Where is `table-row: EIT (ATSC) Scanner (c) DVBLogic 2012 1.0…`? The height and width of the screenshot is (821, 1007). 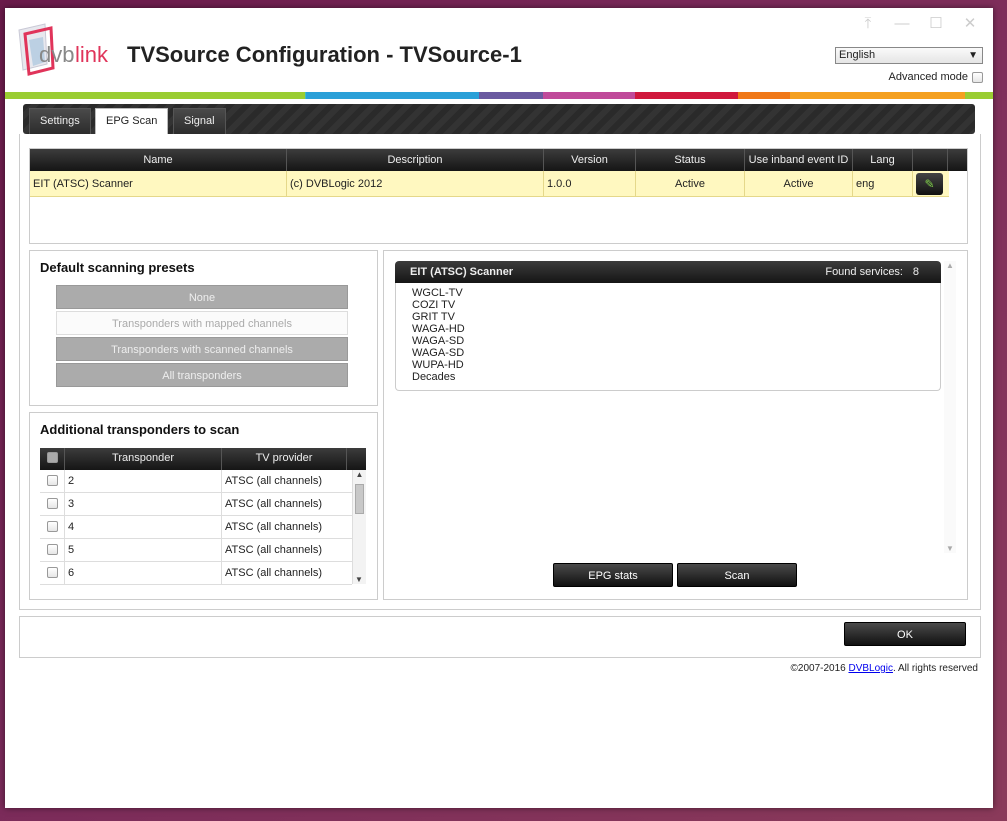
table-row: EIT (ATSC) Scanner (c) DVBLogic 2012 1.0… is located at coordinates (489, 184).